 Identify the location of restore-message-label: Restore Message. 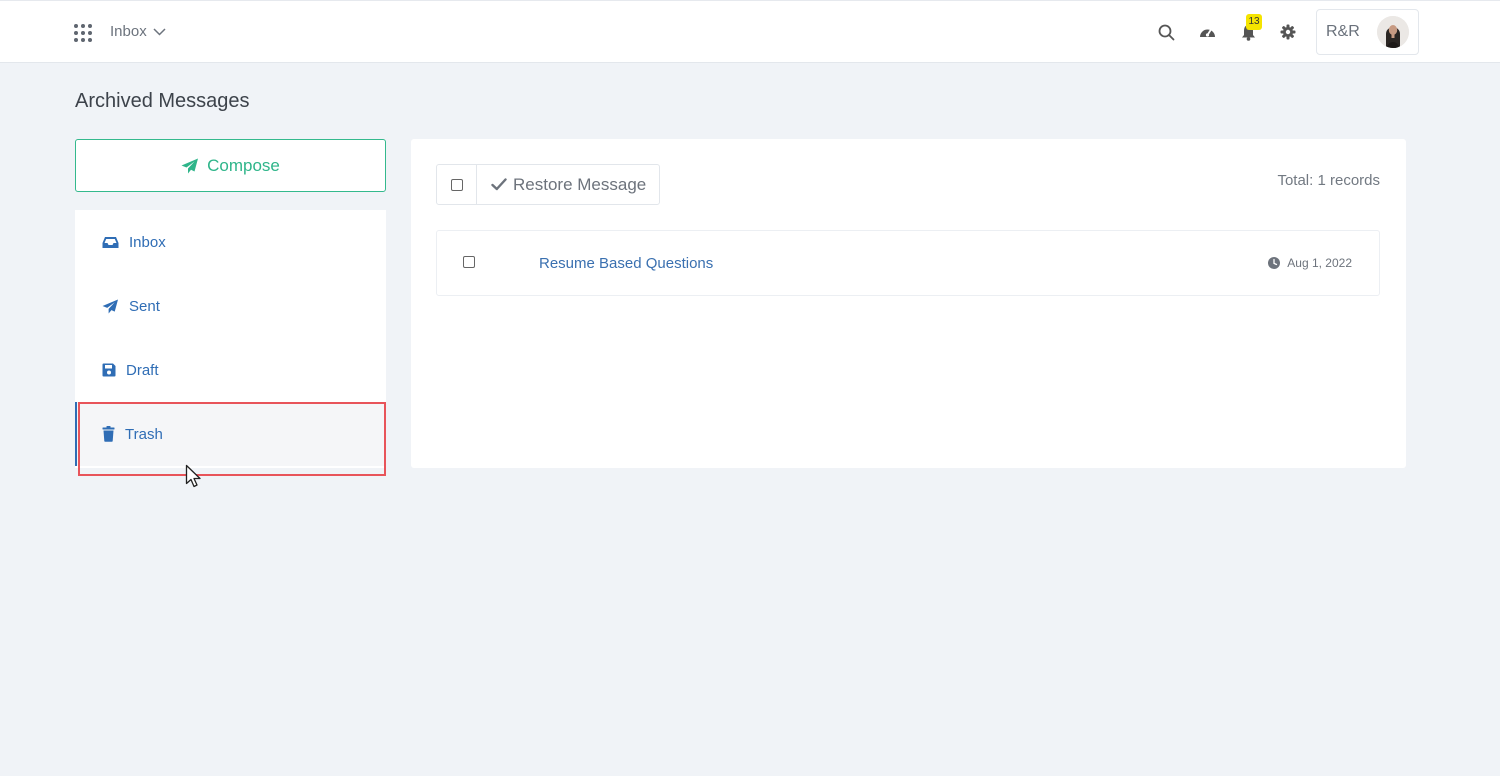
(580, 184).